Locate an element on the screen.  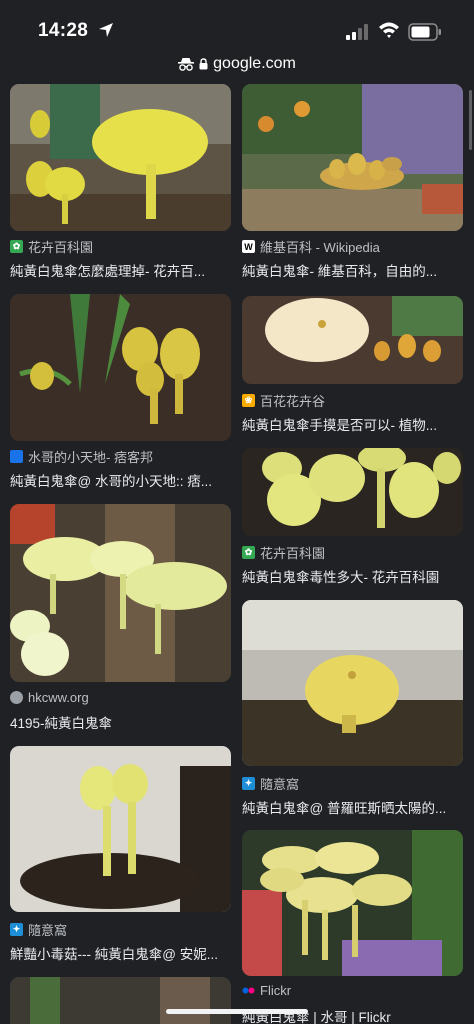
lock-icon is located at coordinates (203, 64).